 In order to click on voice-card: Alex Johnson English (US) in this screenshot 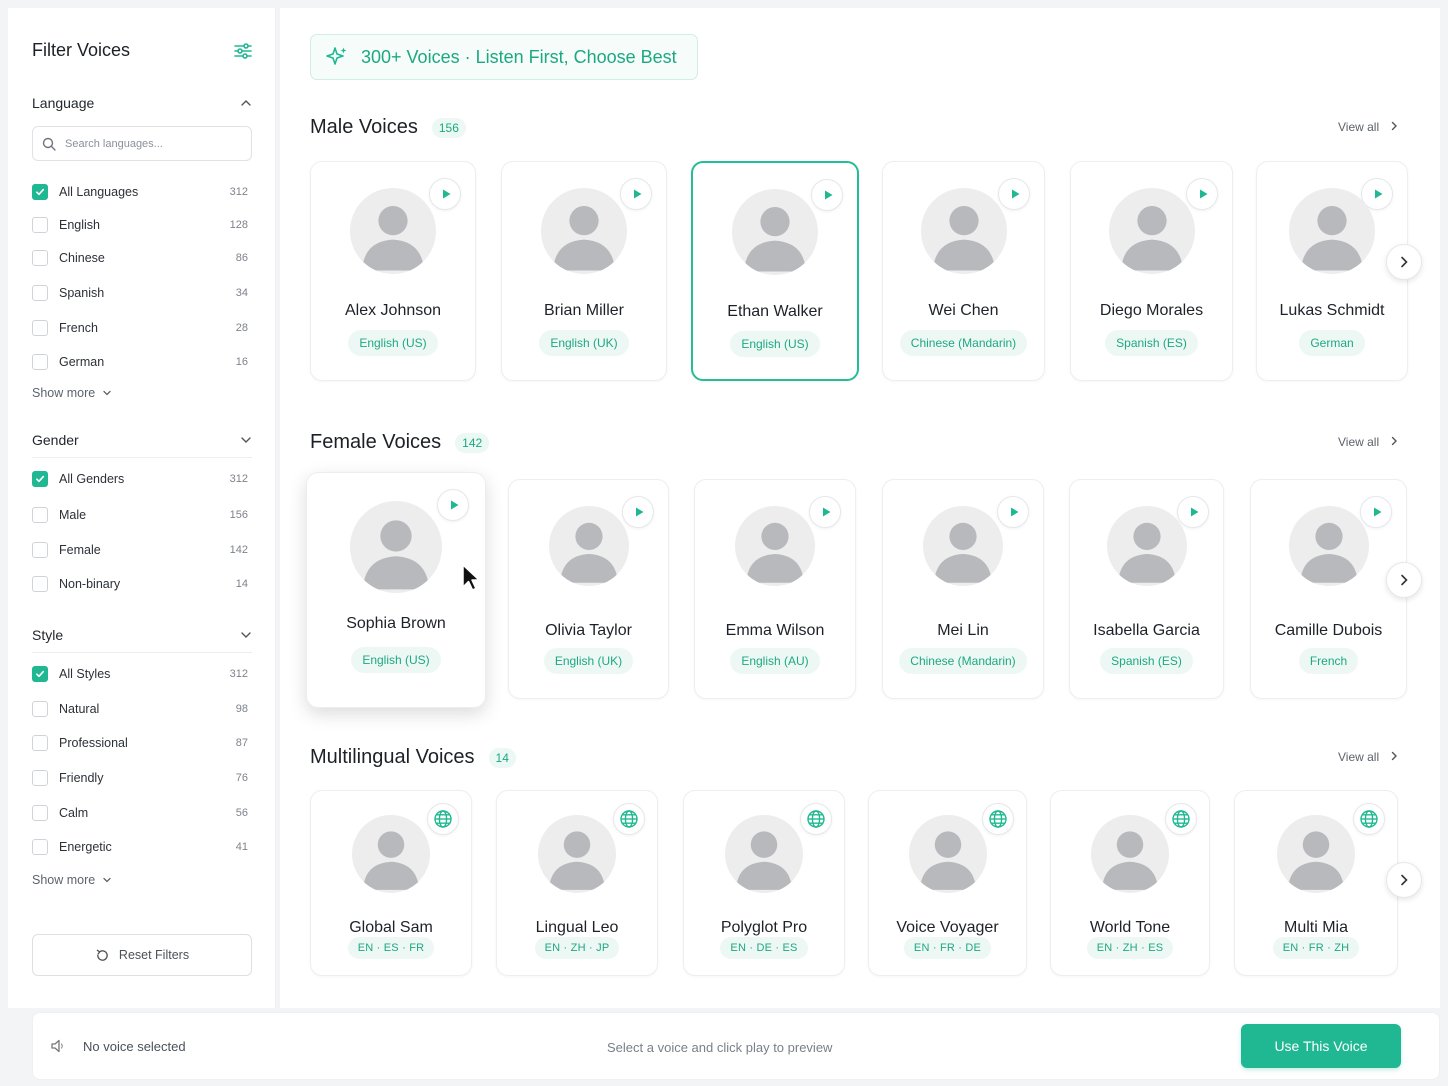, I will do `click(393, 271)`.